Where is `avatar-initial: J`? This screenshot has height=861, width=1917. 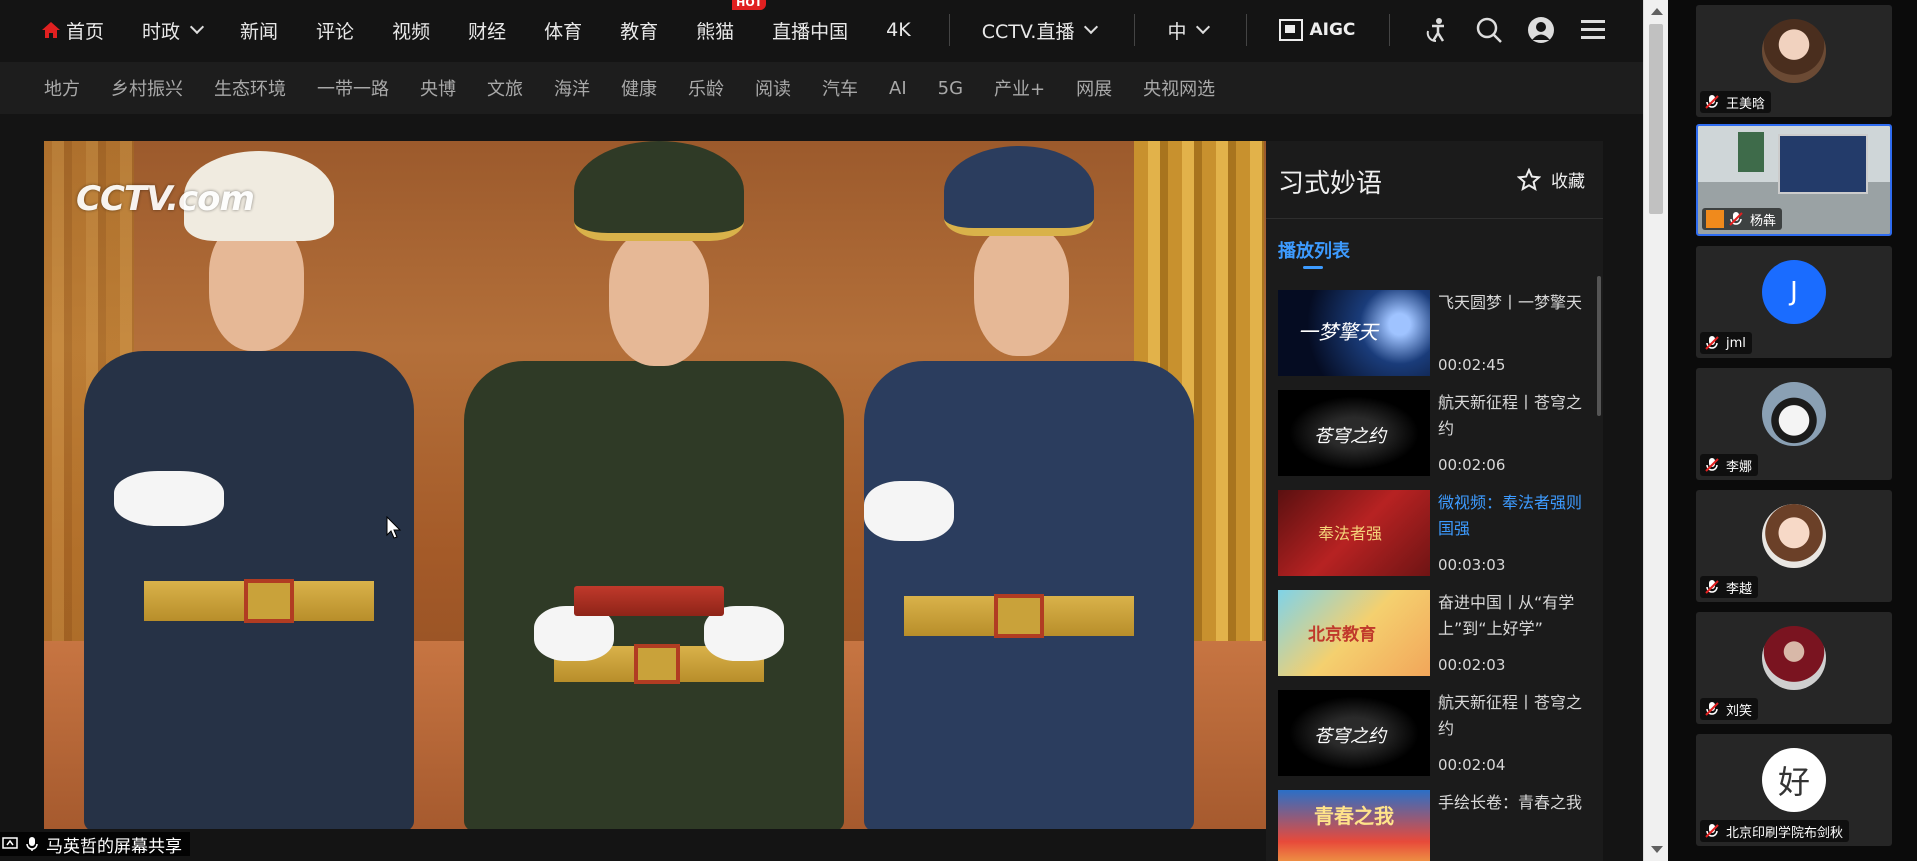
avatar-initial: J is located at coordinates (1794, 292).